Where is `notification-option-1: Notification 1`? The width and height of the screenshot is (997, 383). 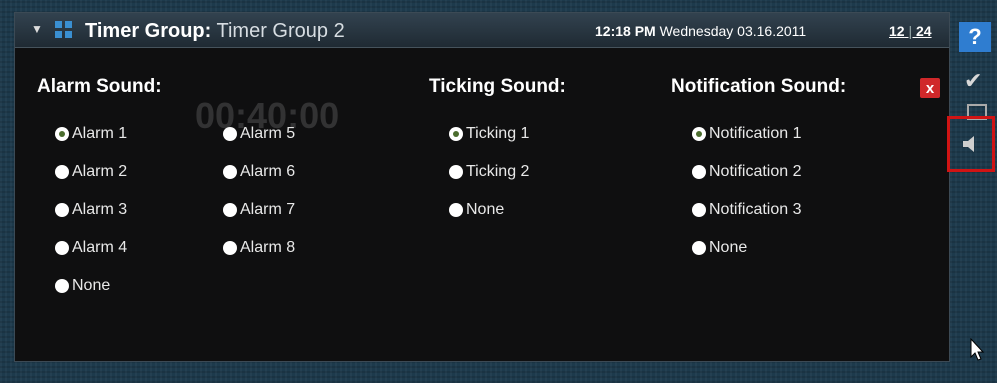 notification-option-1: Notification 1 is located at coordinates (747, 134).